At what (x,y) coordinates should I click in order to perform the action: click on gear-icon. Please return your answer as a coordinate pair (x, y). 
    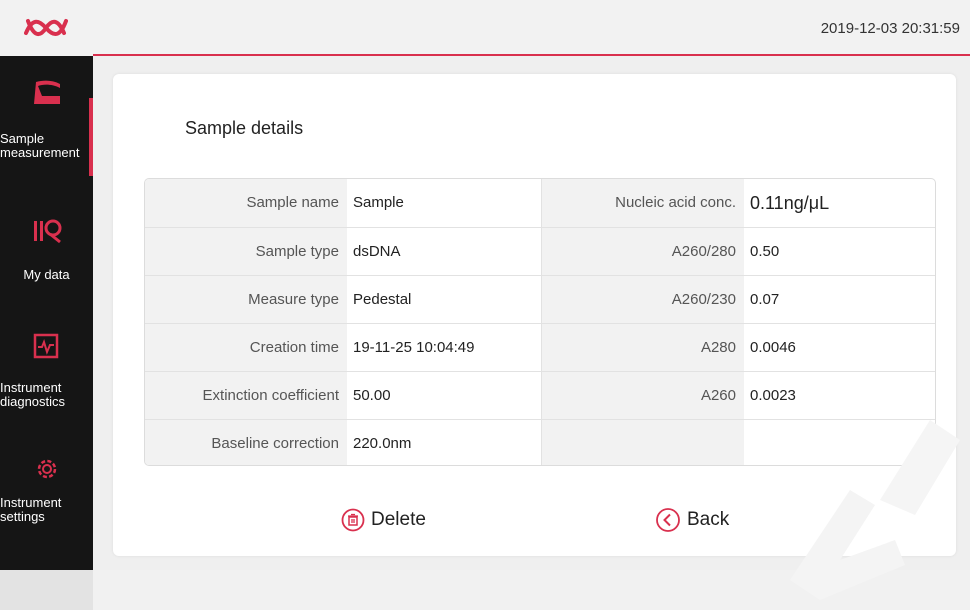
    Looking at the image, I should click on (47, 469).